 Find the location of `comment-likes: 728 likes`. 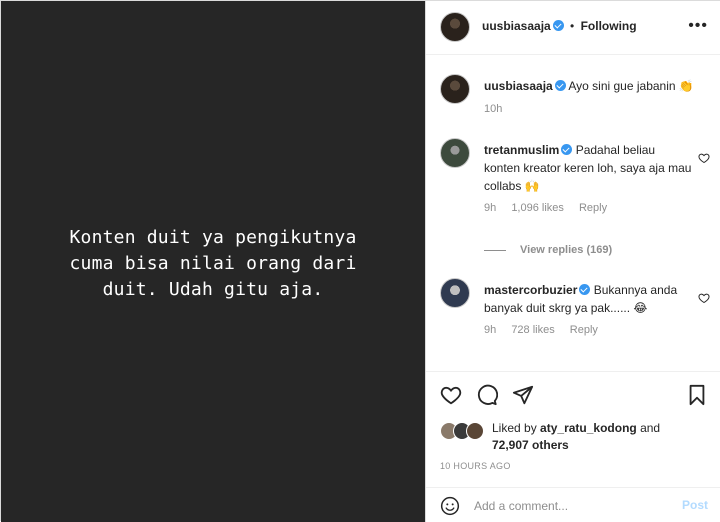

comment-likes: 728 likes is located at coordinates (532, 330).